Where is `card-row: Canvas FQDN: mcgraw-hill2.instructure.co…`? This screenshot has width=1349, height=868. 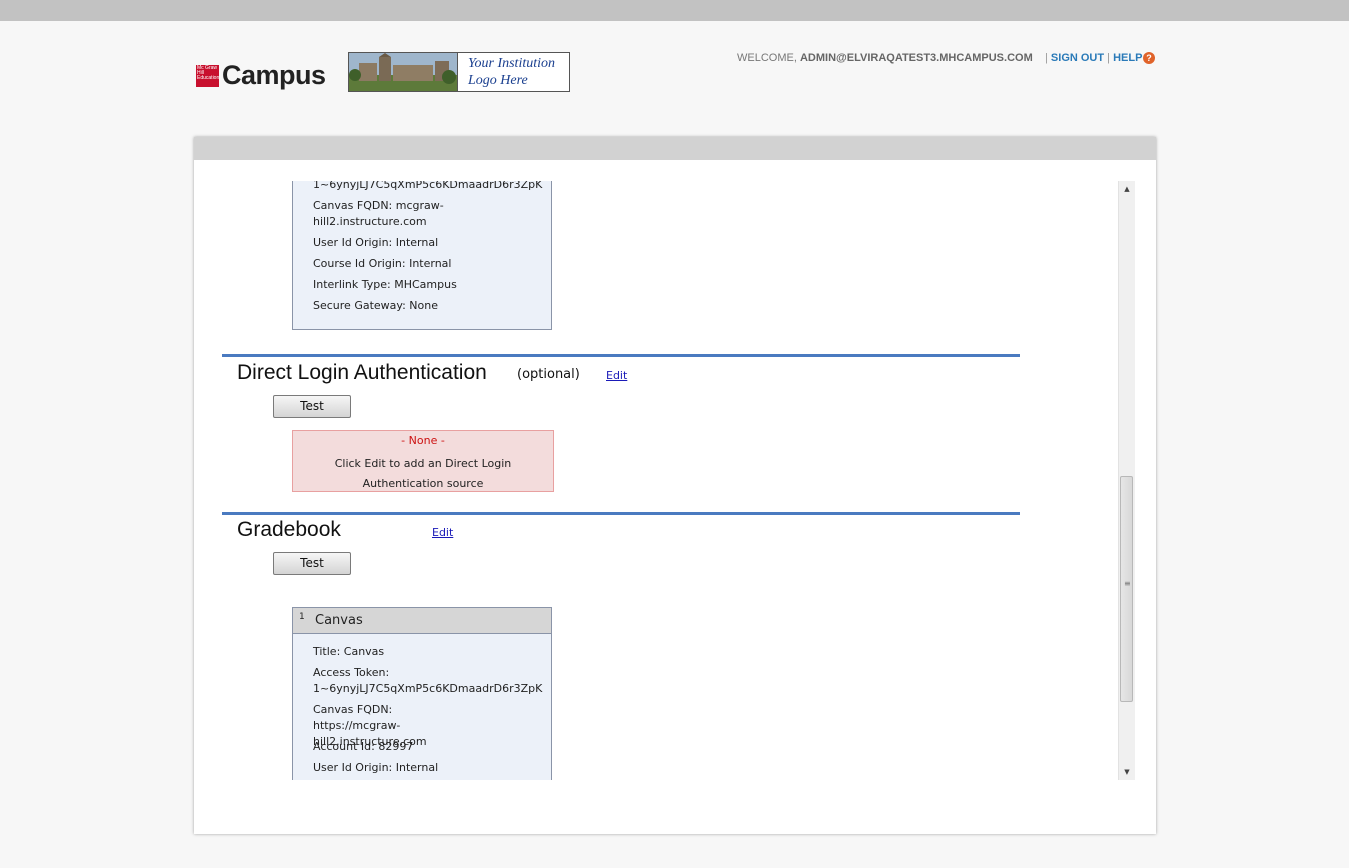
card-row: Canvas FQDN: mcgraw-hill2.instructure.co… is located at coordinates (378, 213).